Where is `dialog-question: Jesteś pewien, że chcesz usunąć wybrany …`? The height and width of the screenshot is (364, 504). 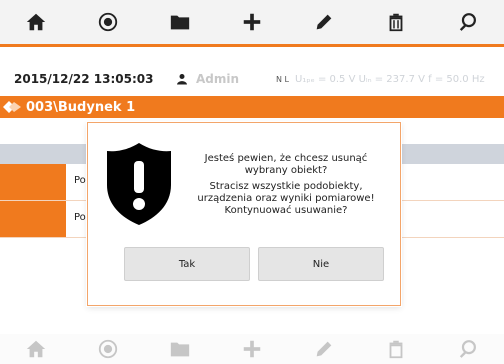 dialog-question: Jesteś pewien, że chcesz usunąć wybrany … is located at coordinates (286, 165).